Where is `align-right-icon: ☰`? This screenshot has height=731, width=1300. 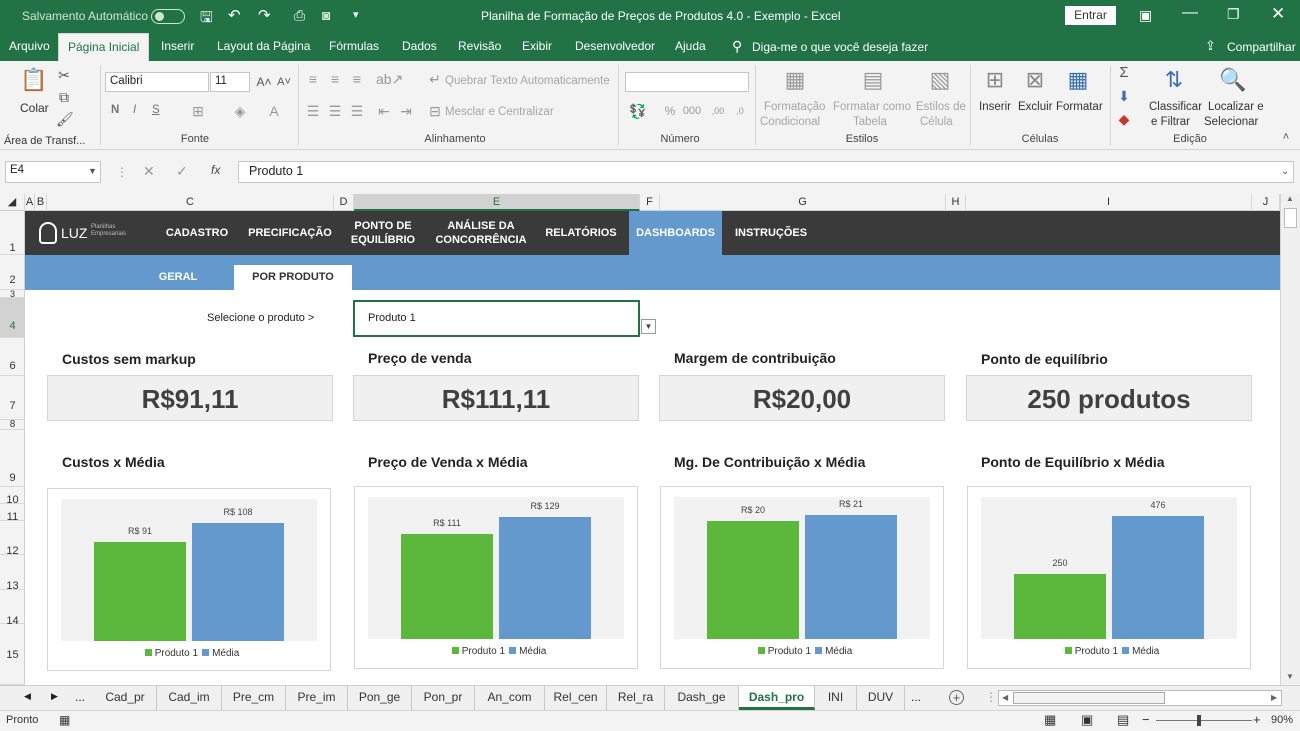 align-right-icon: ☰ is located at coordinates (357, 111).